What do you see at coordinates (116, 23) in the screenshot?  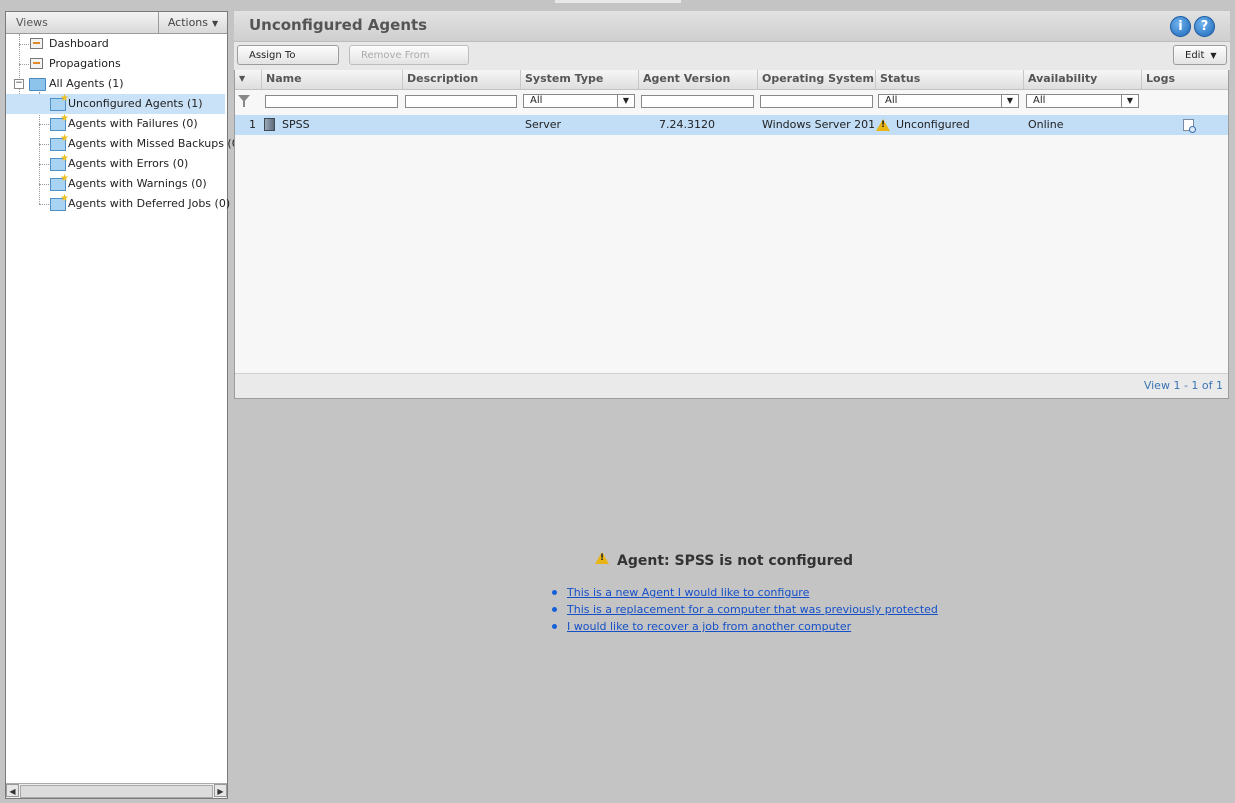 I see `views-header: Views Actions ▼` at bounding box center [116, 23].